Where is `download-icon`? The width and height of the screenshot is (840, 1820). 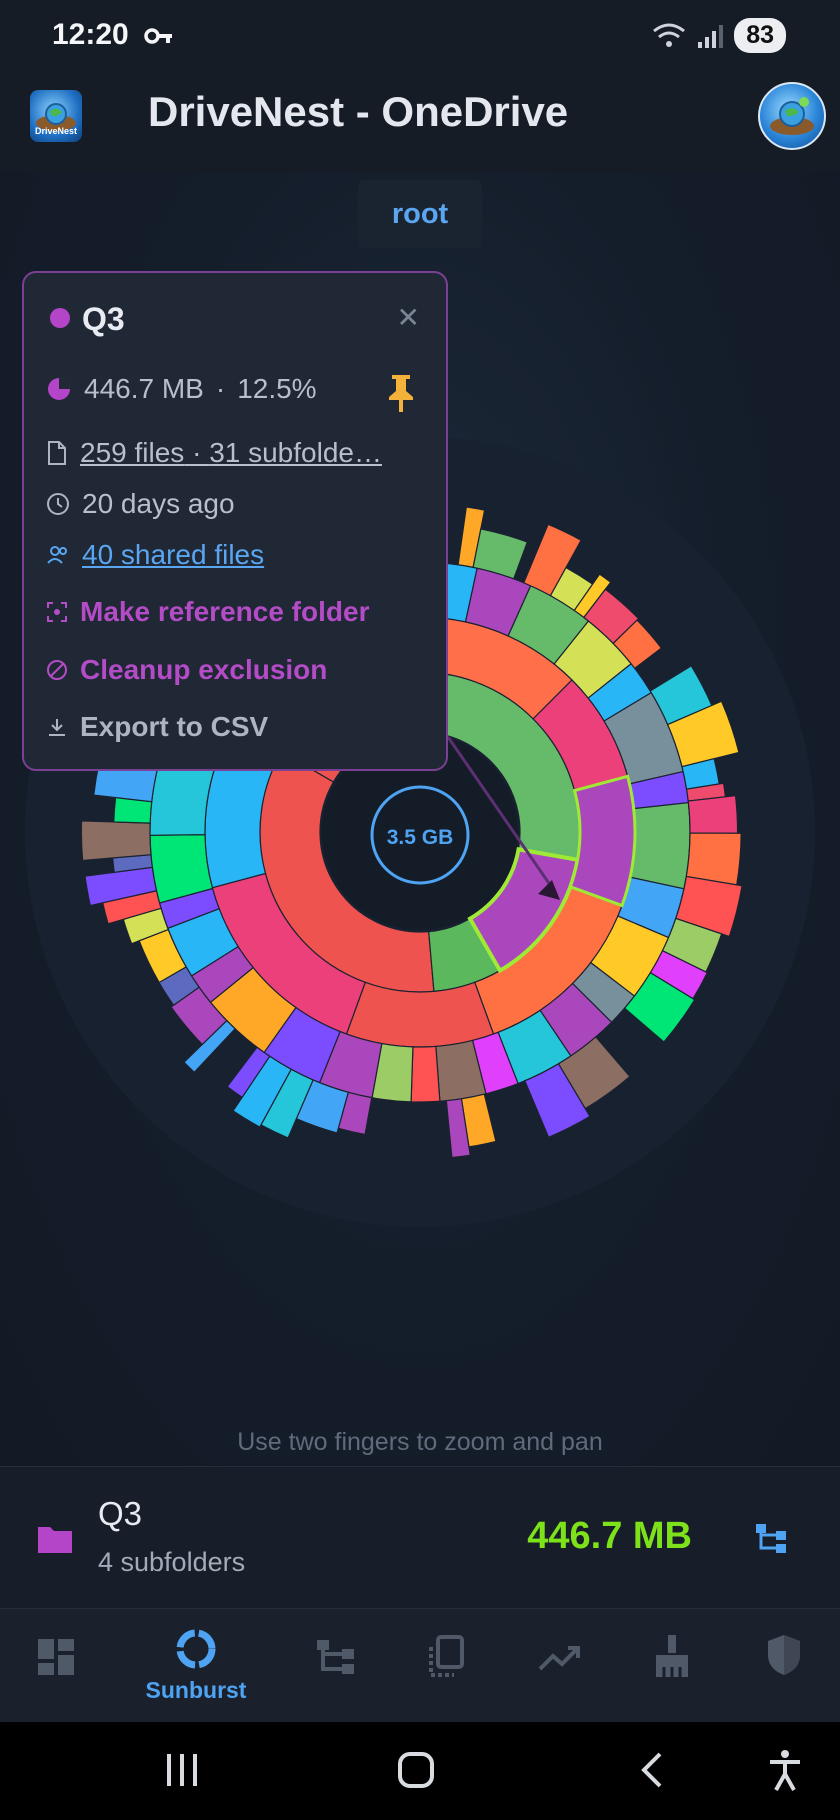 download-icon is located at coordinates (57, 727).